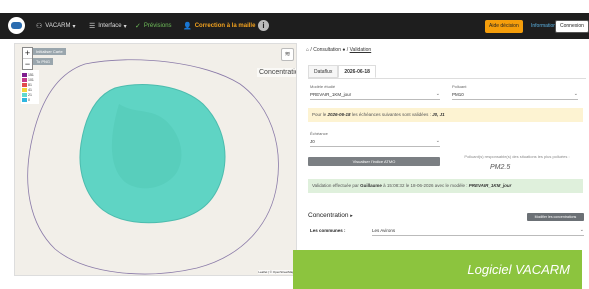  What do you see at coordinates (27, 63) in the screenshot?
I see `zoom-out-button: −` at bounding box center [27, 63].